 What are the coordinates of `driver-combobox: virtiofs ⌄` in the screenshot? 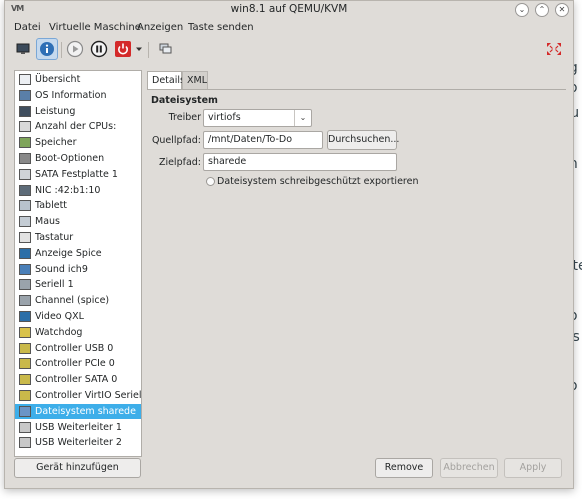 It's located at (257, 118).